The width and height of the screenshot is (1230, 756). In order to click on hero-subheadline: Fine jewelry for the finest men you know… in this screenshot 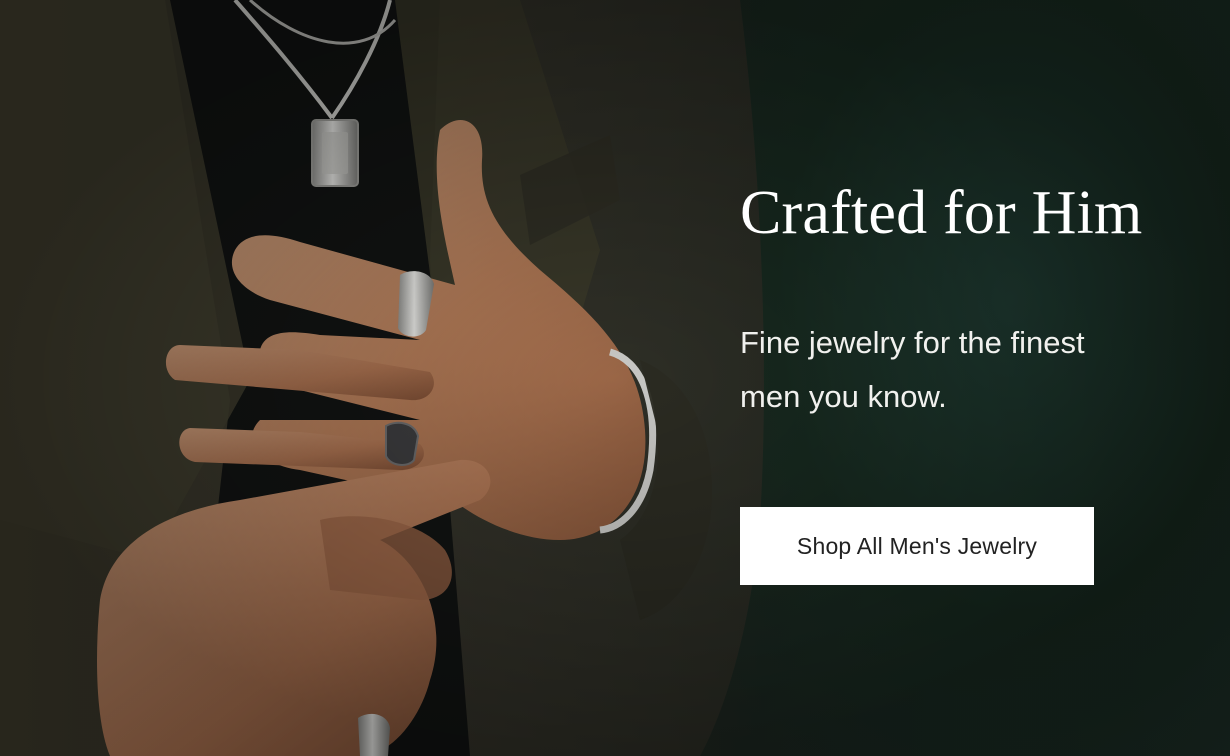, I will do `click(912, 369)`.